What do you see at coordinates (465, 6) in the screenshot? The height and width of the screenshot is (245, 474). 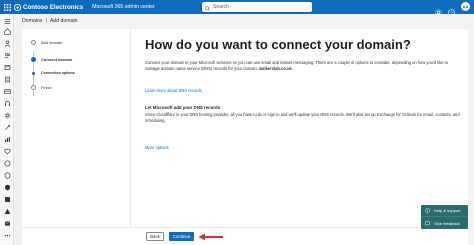 I see `avatar: AA` at bounding box center [465, 6].